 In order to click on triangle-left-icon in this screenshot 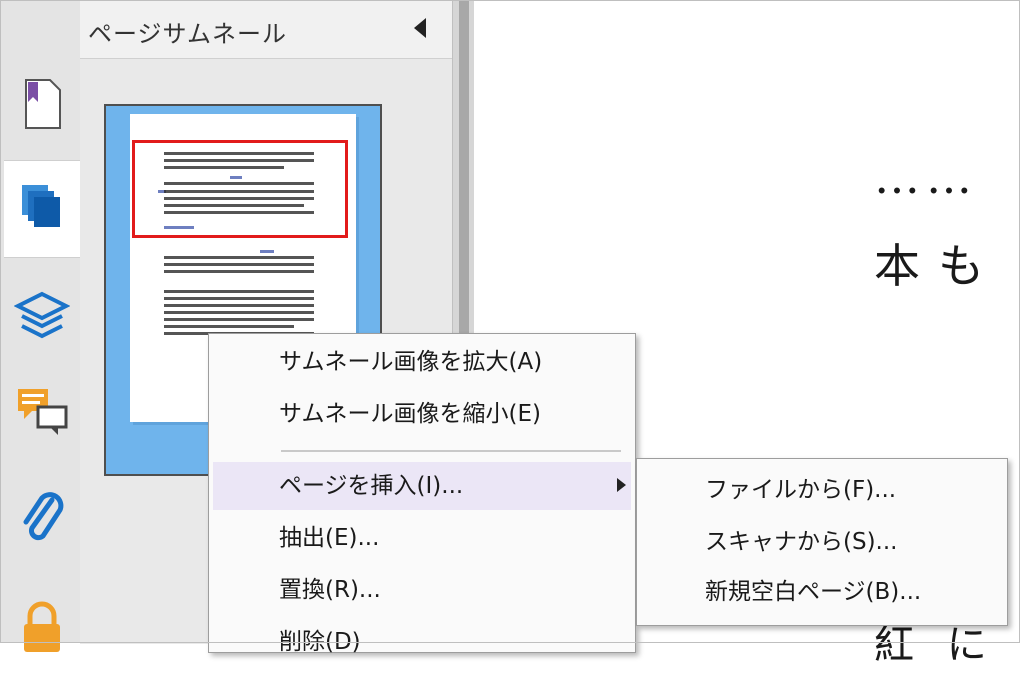, I will do `click(420, 28)`.